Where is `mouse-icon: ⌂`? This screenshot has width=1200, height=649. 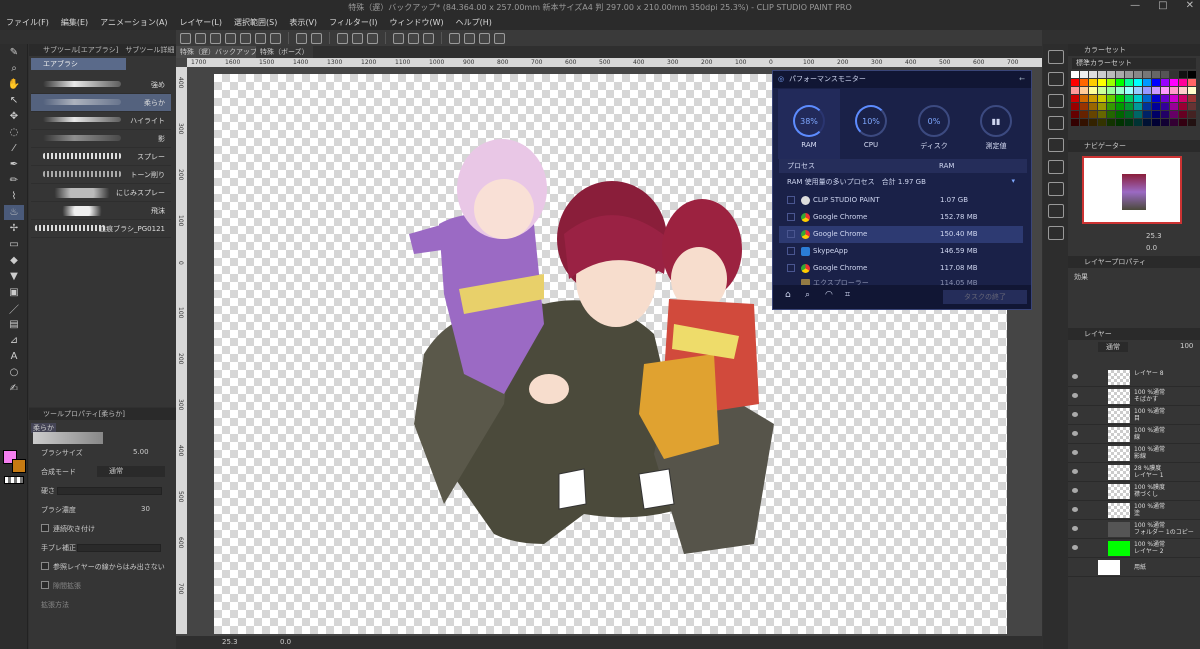 mouse-icon: ⌂ is located at coordinates (788, 295).